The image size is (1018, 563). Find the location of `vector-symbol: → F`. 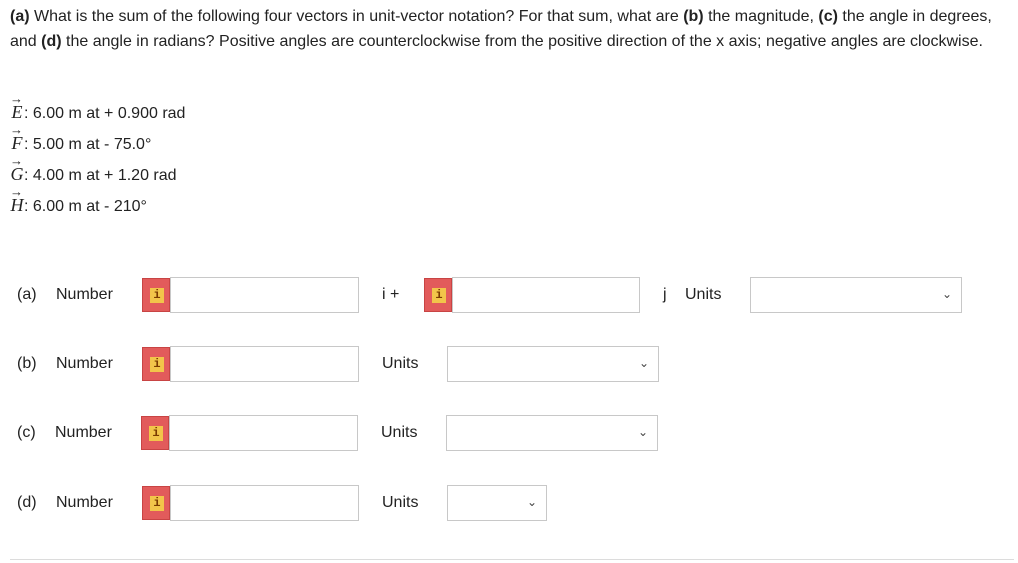

vector-symbol: → F is located at coordinates (16, 137).